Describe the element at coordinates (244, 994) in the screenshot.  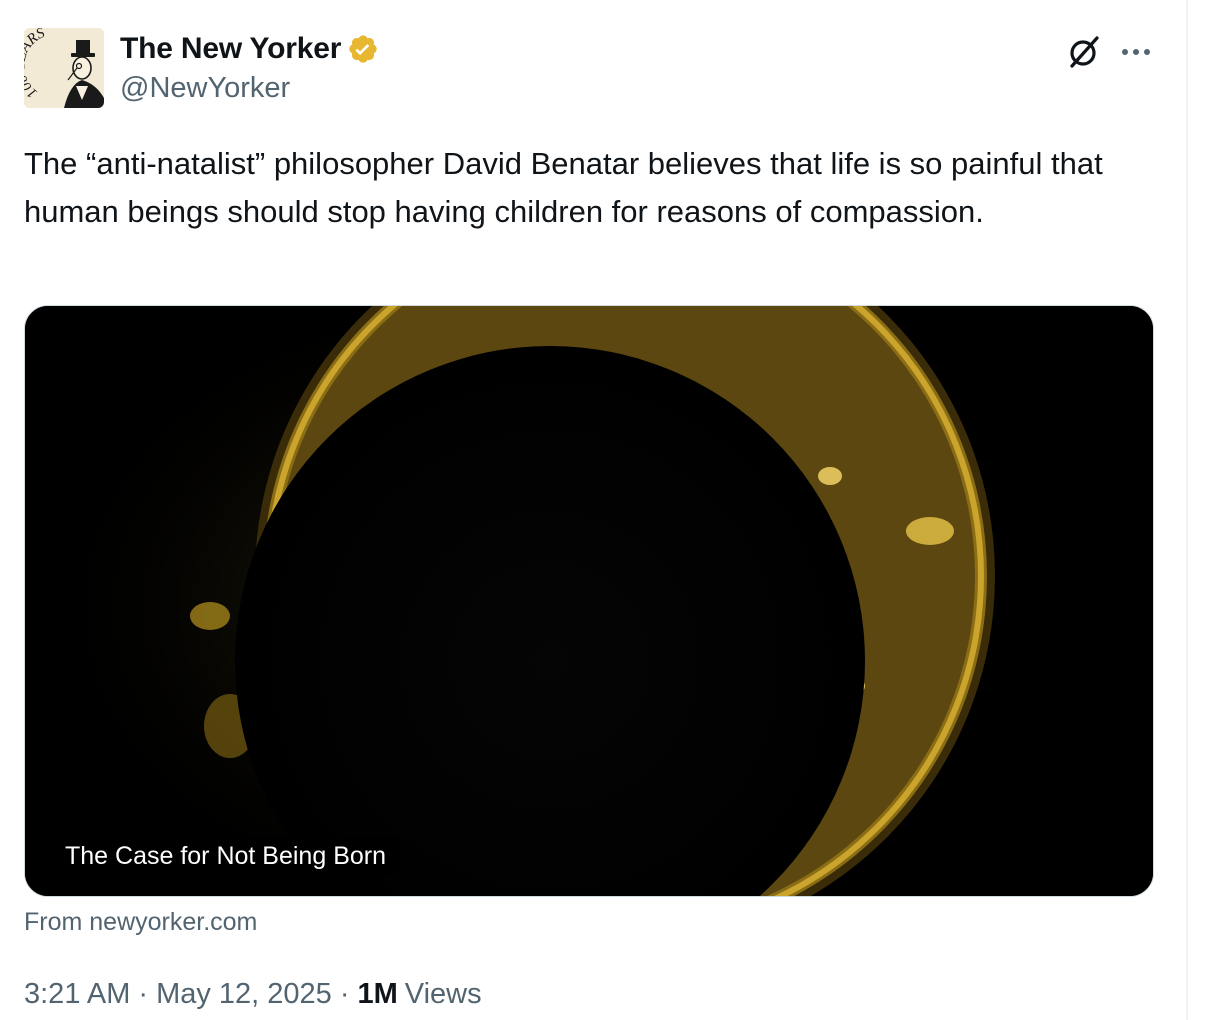
I see `tweet-date: May 12, 2025` at that location.